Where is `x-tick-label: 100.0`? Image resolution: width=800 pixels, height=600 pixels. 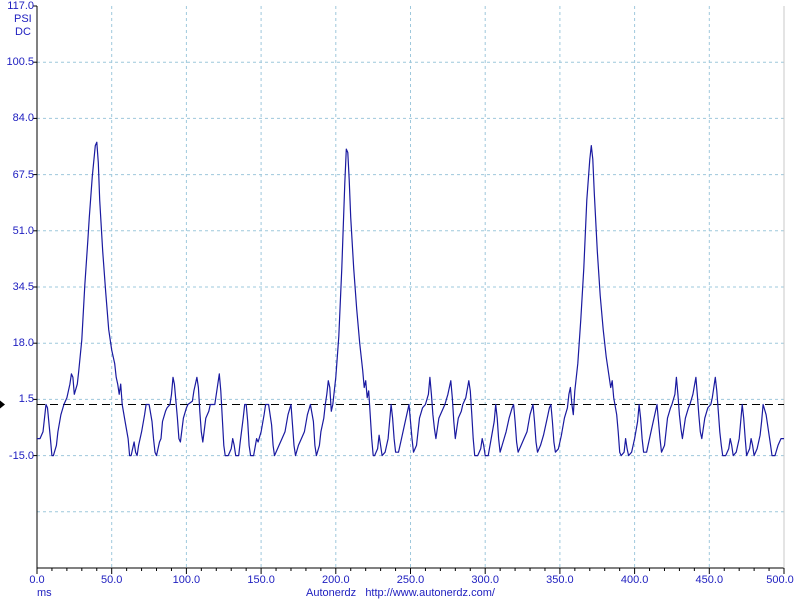 x-tick-label: 100.0 is located at coordinates (186, 580).